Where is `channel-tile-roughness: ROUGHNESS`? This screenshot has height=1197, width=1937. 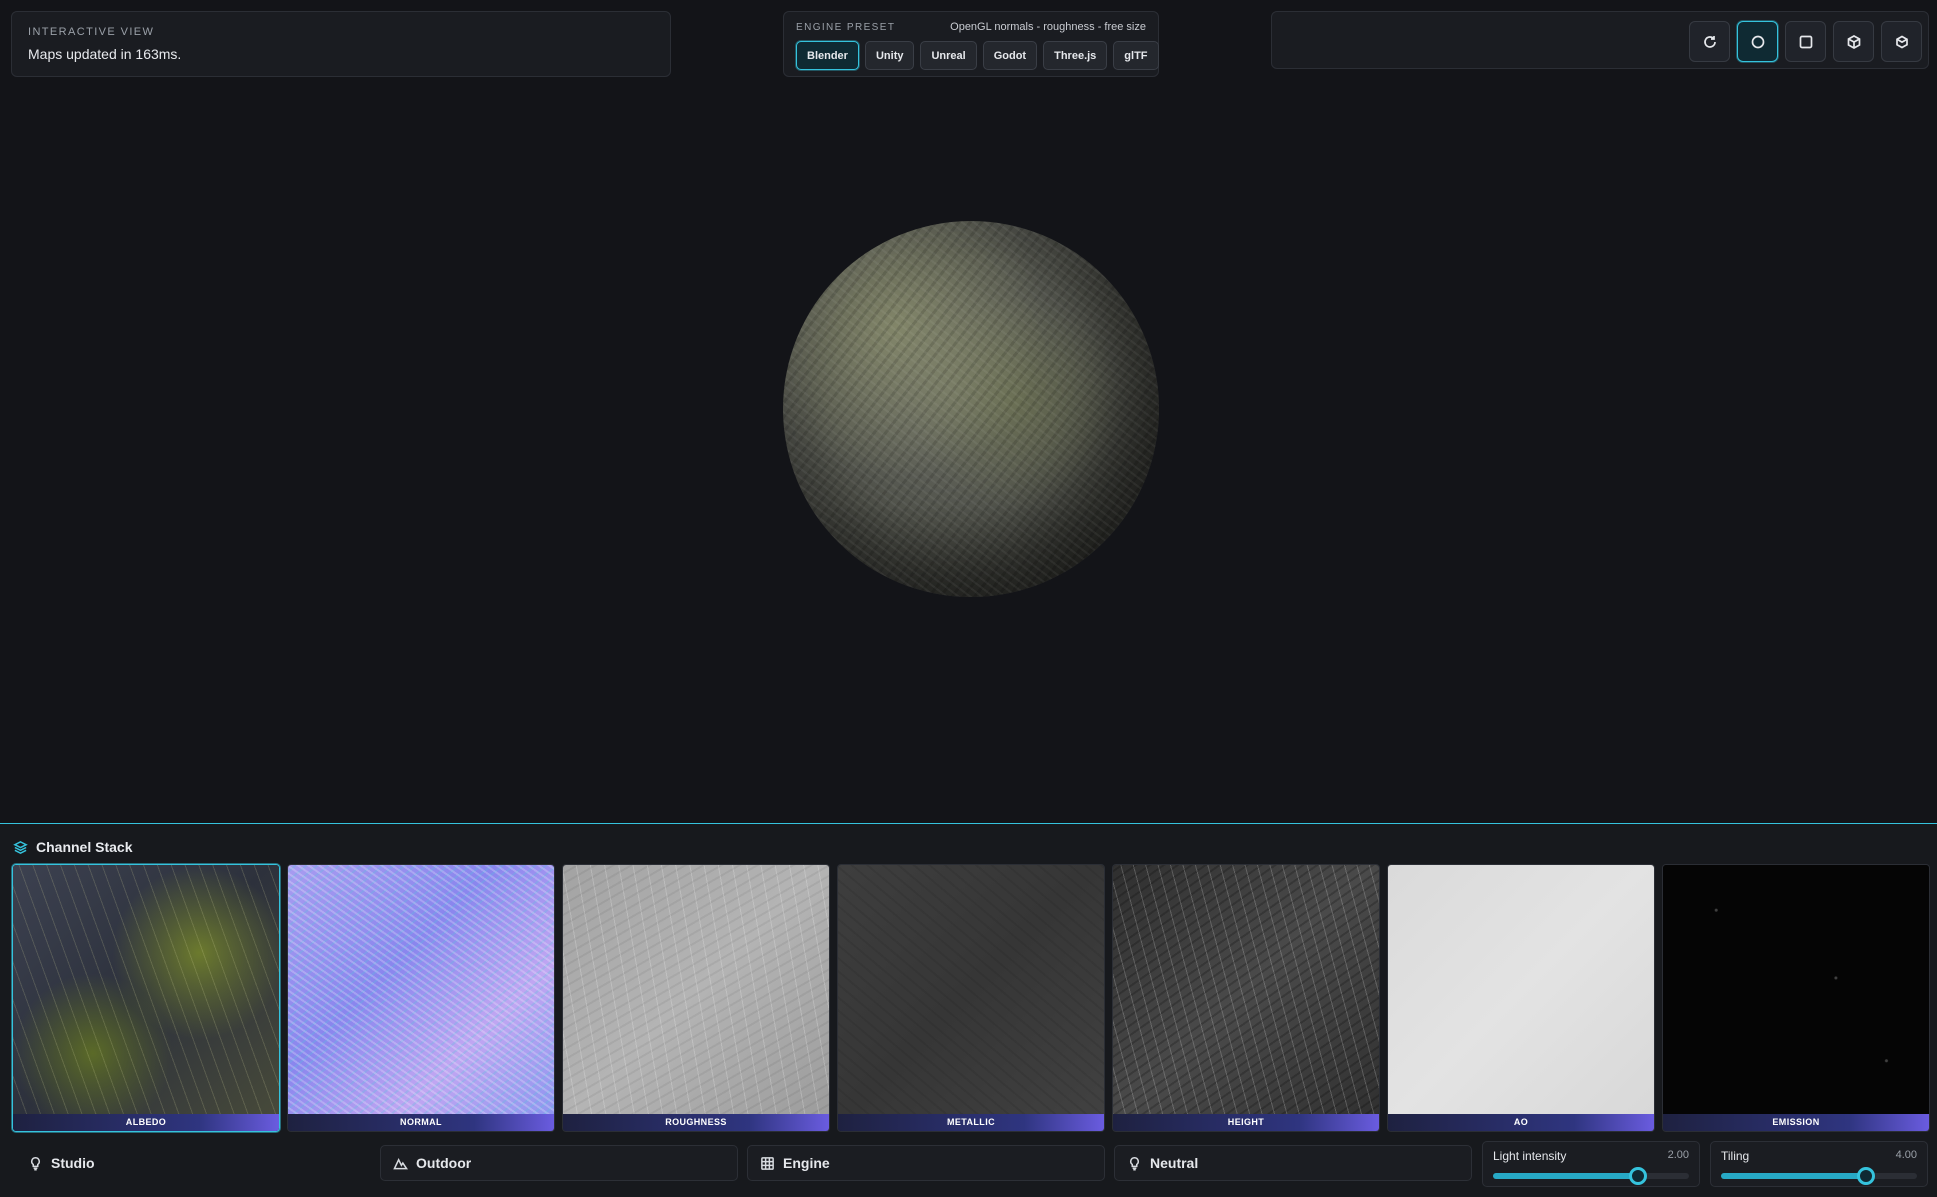
channel-tile-roughness: ROUGHNESS is located at coordinates (696, 998).